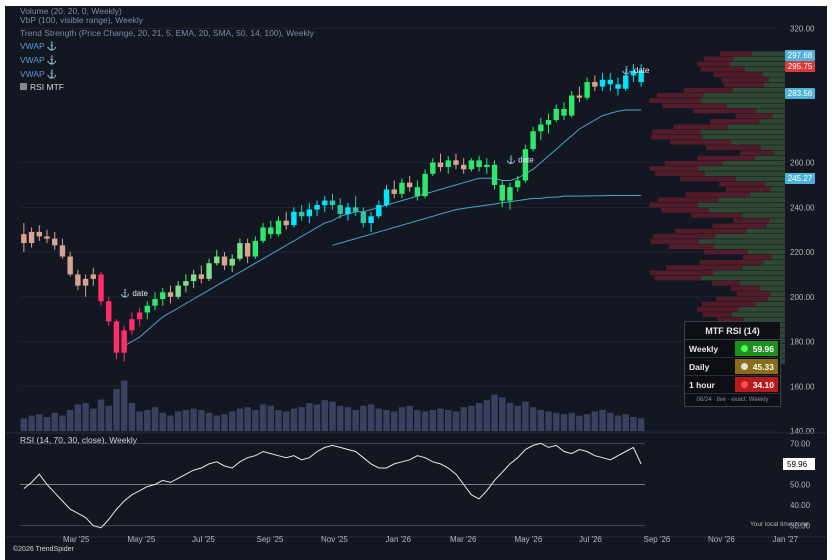  Describe the element at coordinates (203, 539) in the screenshot. I see `time-tick-label: Jul '25` at that location.